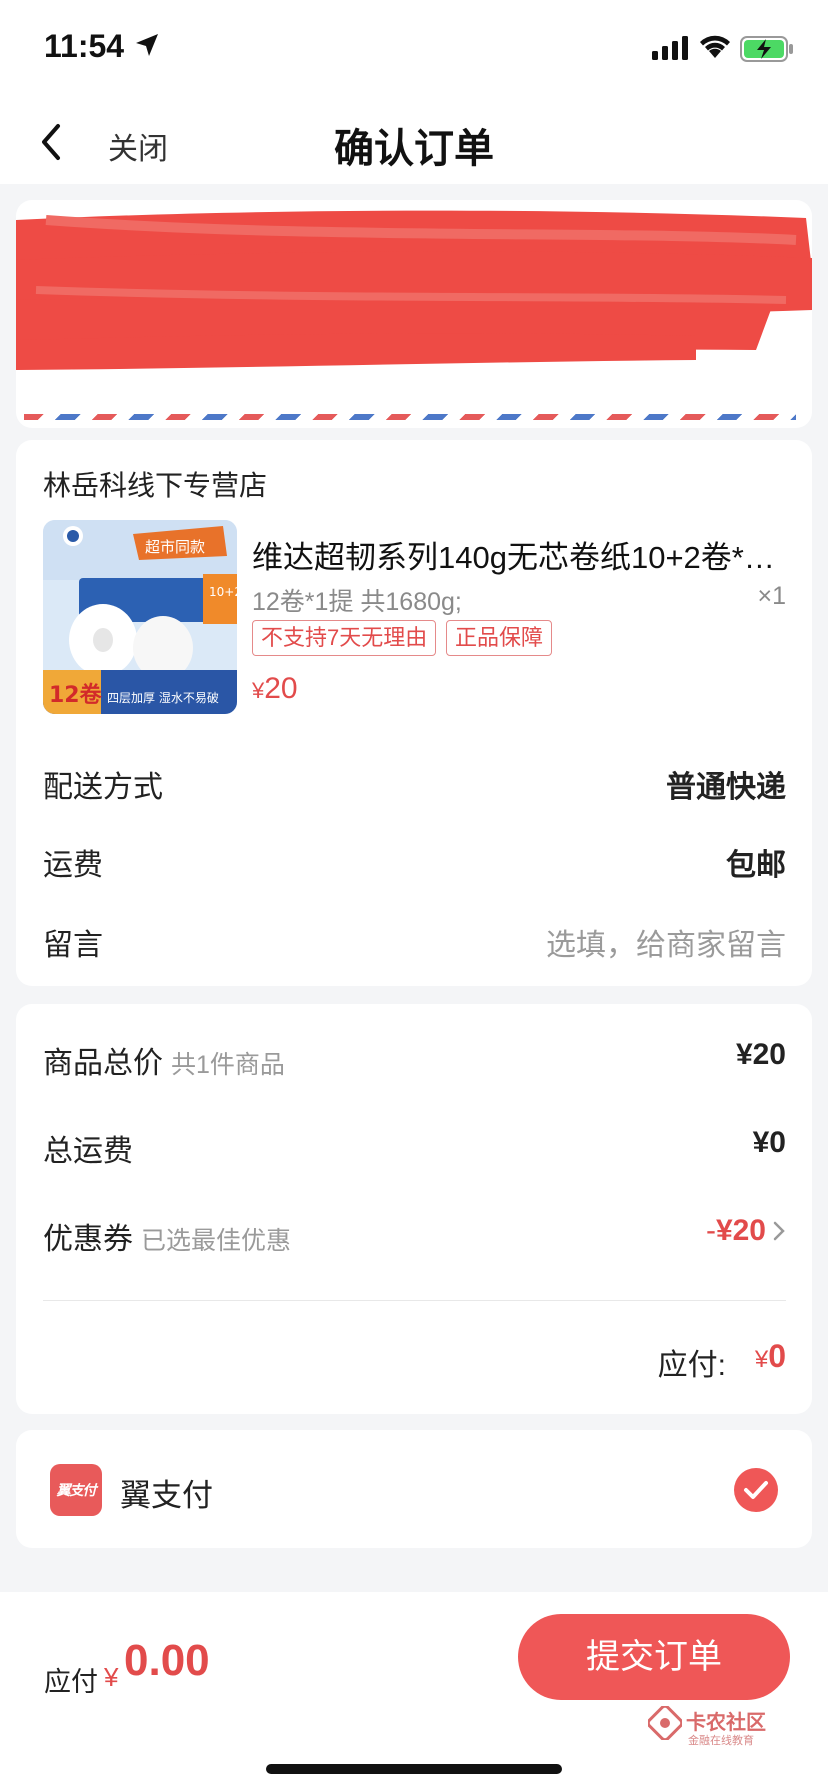 This screenshot has width=828, height=1792. I want to click on status-time: 11:54, so click(84, 46).